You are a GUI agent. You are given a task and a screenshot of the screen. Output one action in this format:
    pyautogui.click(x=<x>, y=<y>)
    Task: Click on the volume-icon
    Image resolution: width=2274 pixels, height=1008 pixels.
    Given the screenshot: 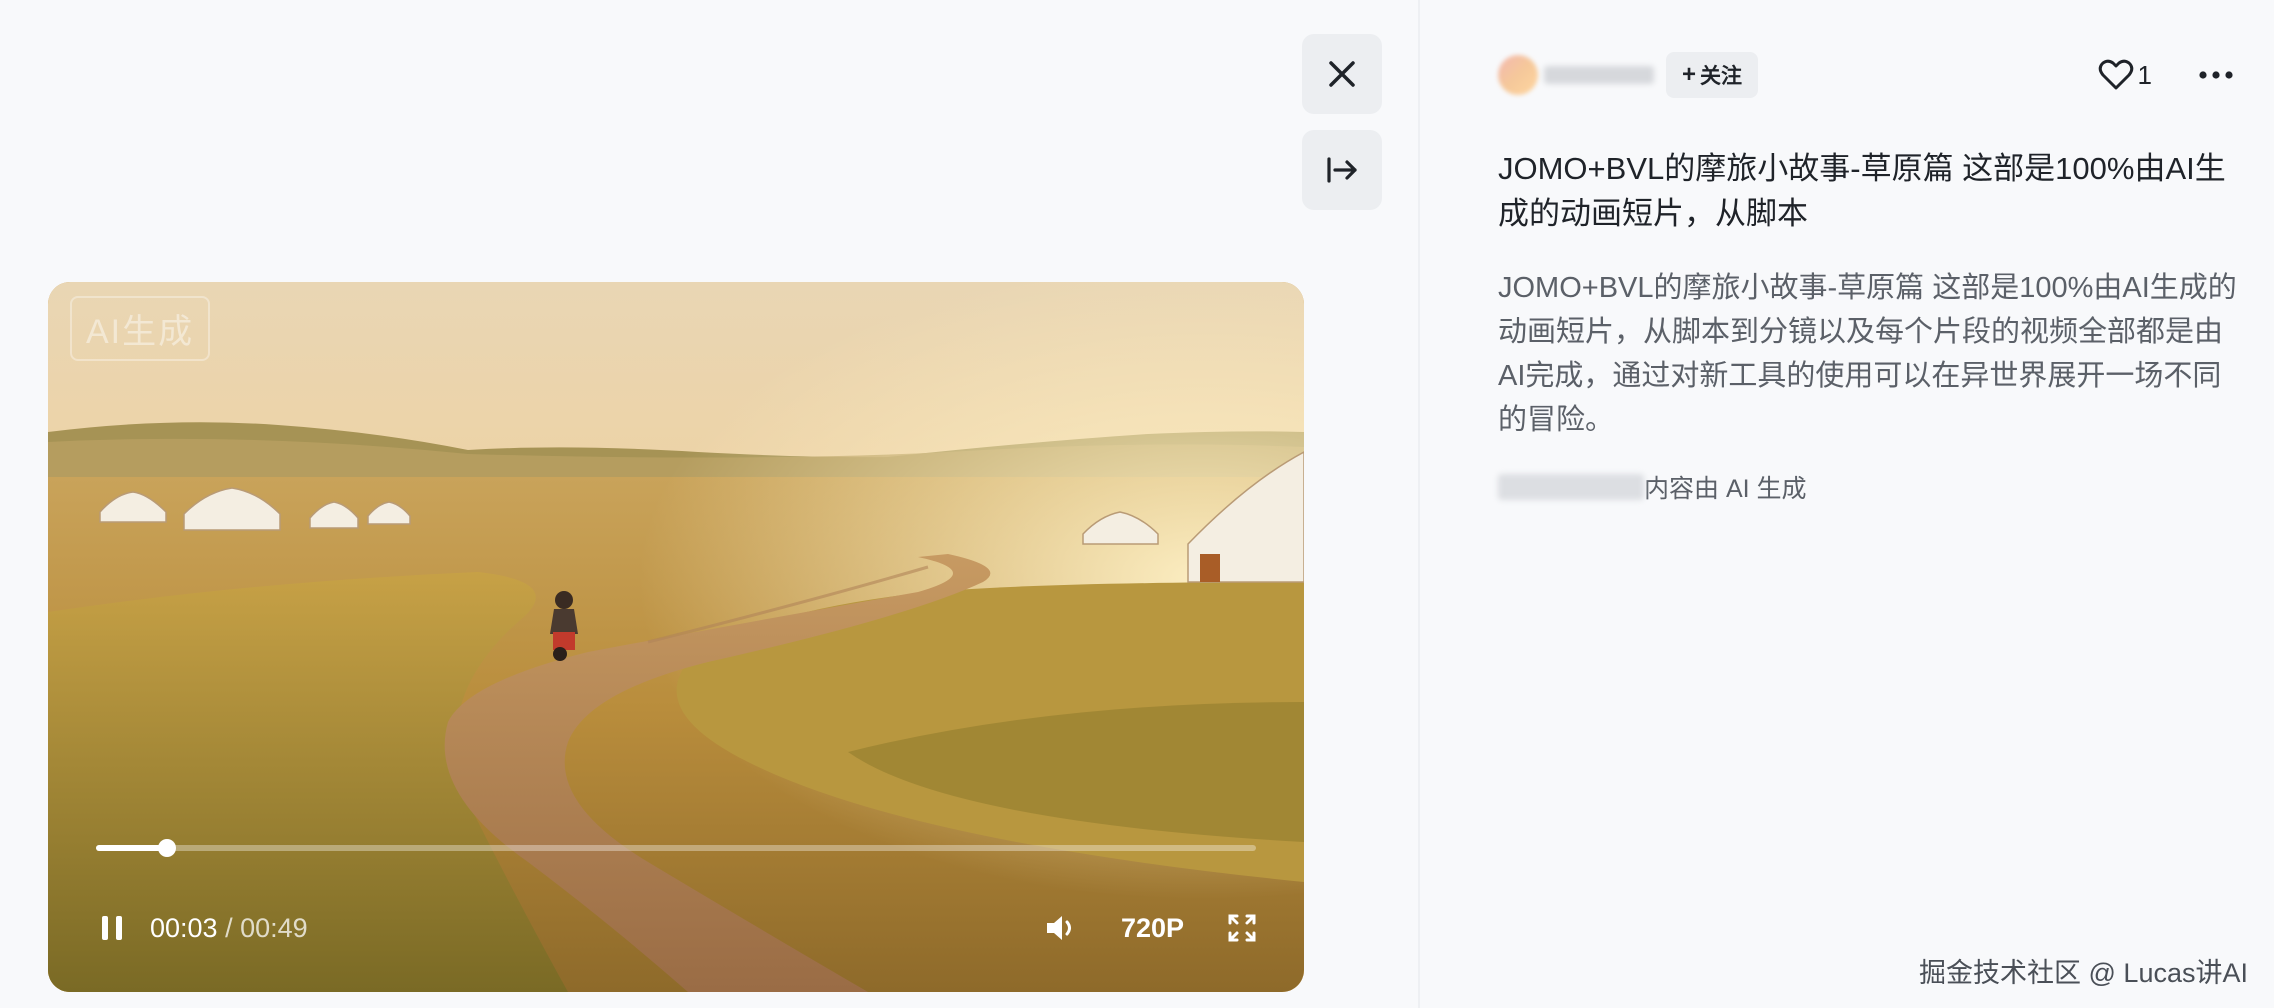 What is the action you would take?
    pyautogui.click(x=1058, y=928)
    